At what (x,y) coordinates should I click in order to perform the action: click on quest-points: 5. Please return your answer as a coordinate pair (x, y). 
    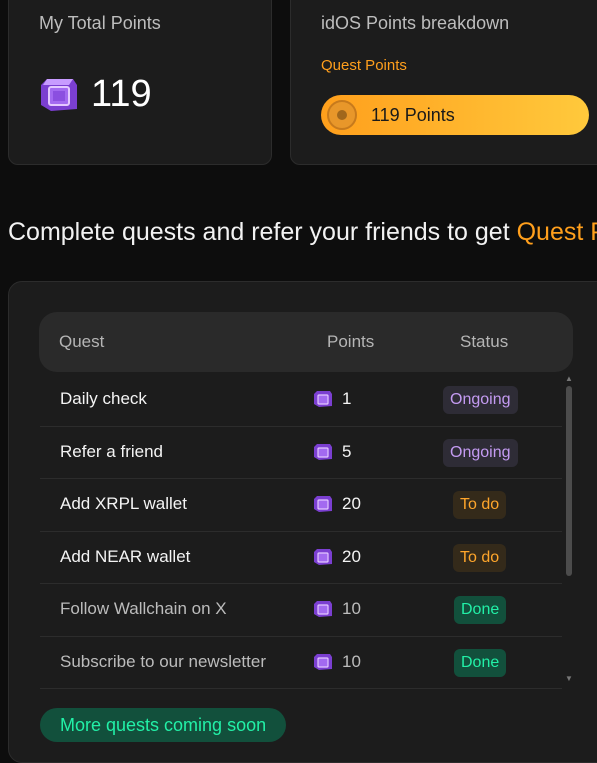
    Looking at the image, I should click on (347, 451).